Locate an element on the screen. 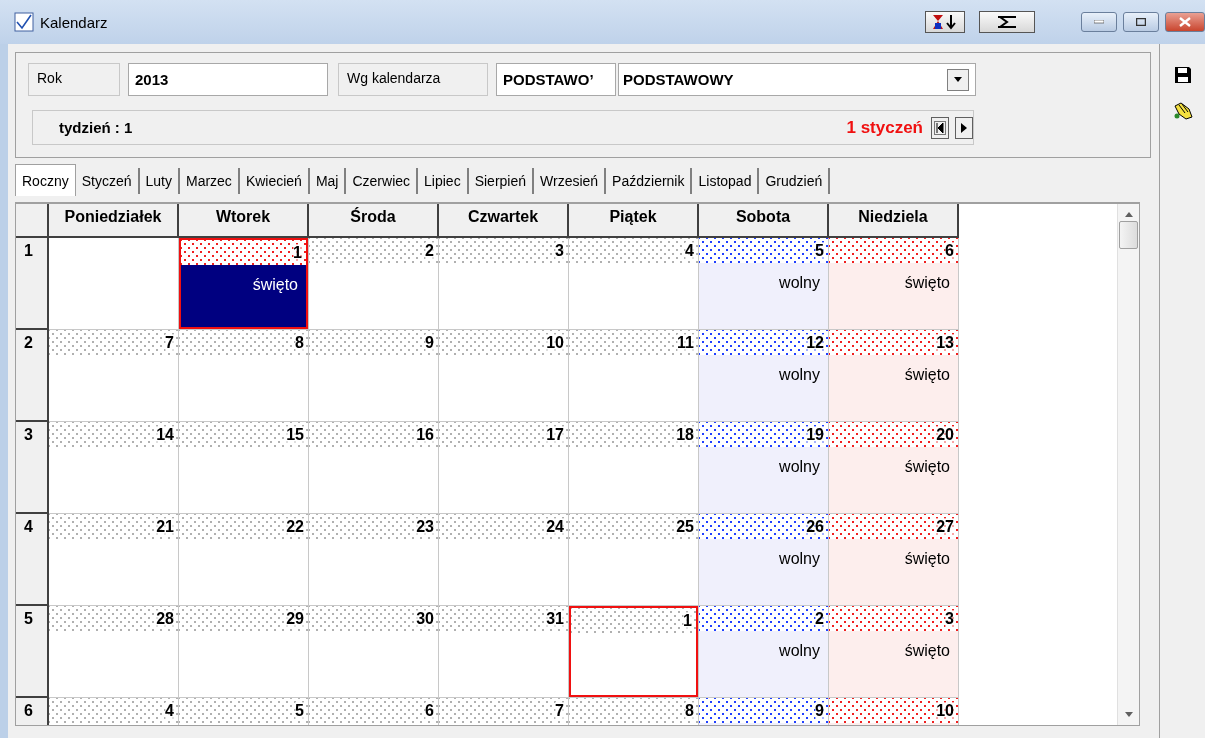 Image resolution: width=1205 pixels, height=738 pixels. day-number: 13 is located at coordinates (945, 342).